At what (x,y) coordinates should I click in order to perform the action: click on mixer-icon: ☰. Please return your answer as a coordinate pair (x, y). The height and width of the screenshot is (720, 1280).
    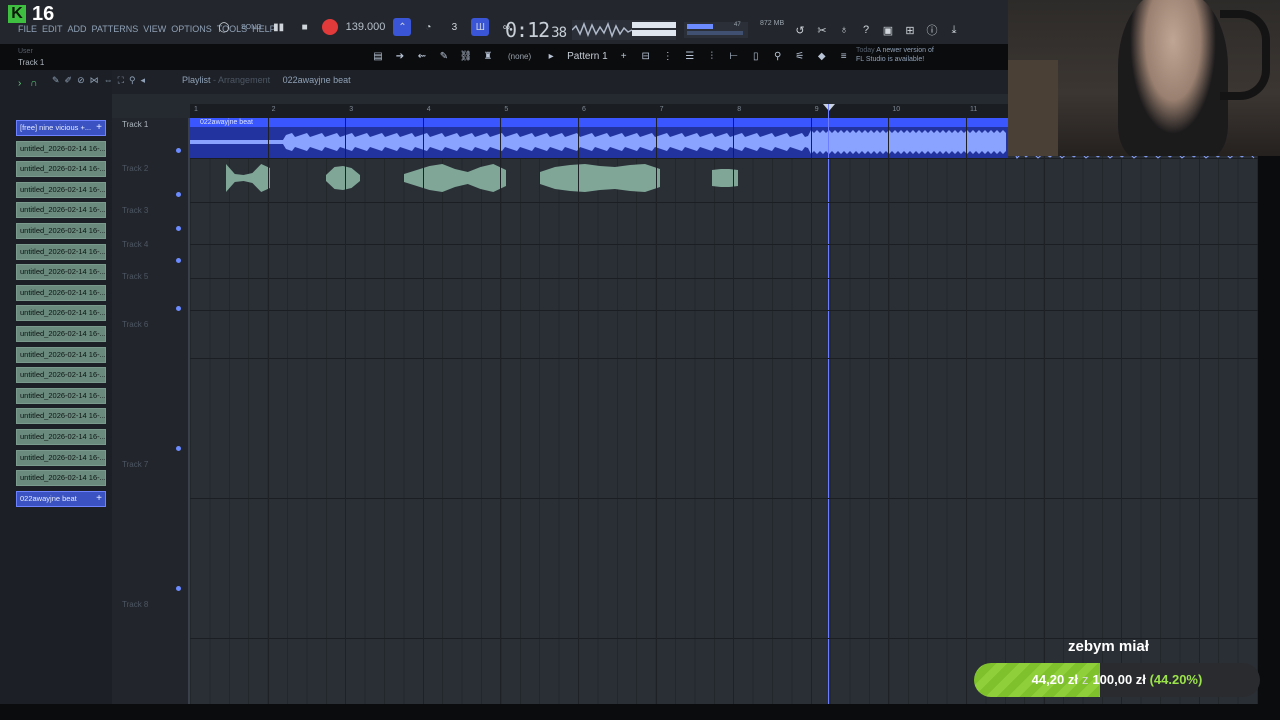
    Looking at the image, I should click on (690, 56).